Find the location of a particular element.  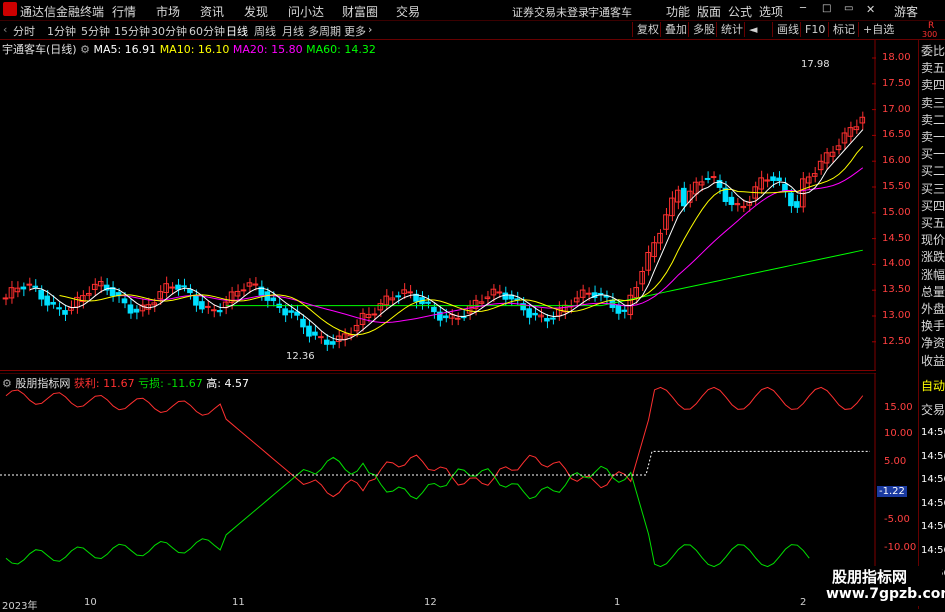

tab-1min: 1分钟 is located at coordinates (61, 31).